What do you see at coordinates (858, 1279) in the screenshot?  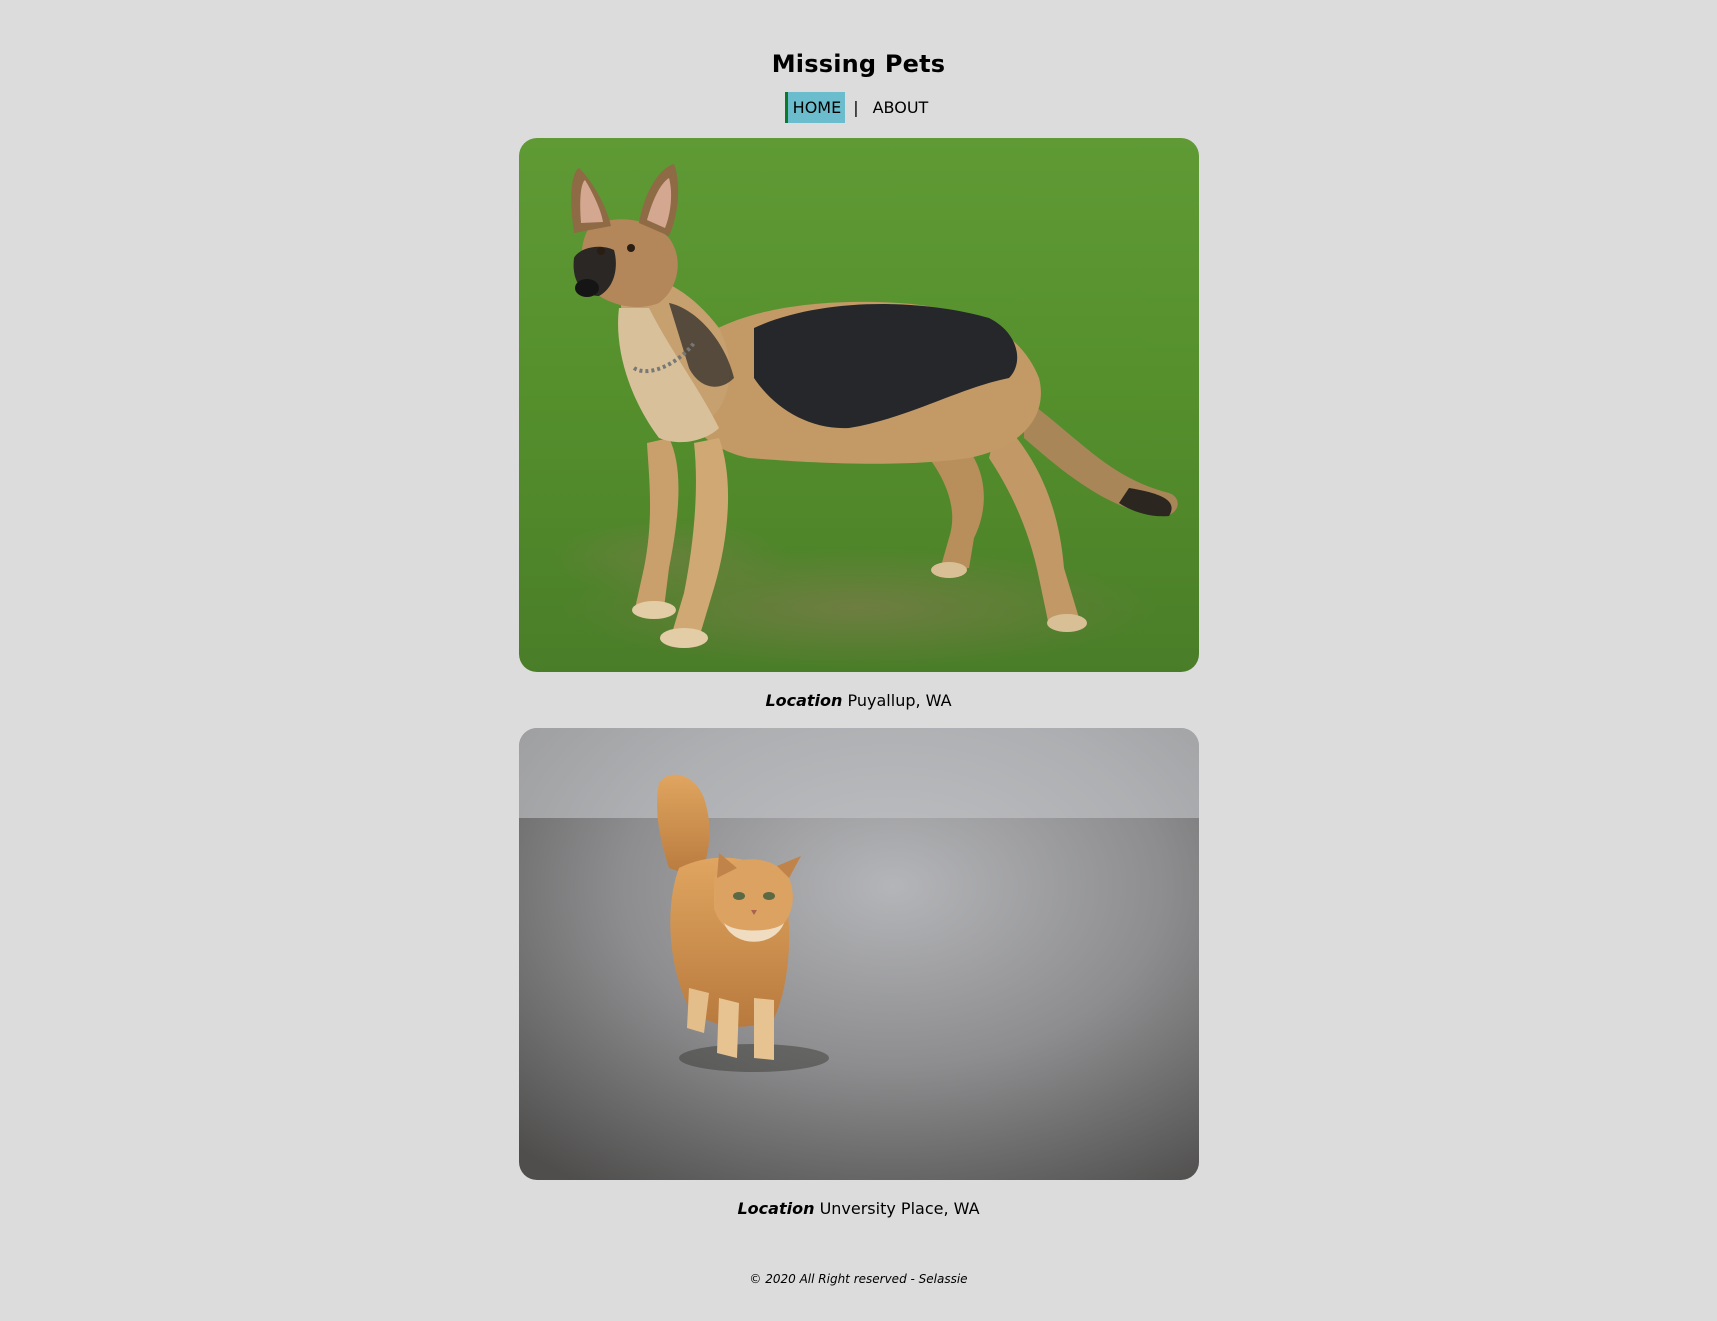 I see `footer-copyright: © 2020 All Right reserved - Selassie` at bounding box center [858, 1279].